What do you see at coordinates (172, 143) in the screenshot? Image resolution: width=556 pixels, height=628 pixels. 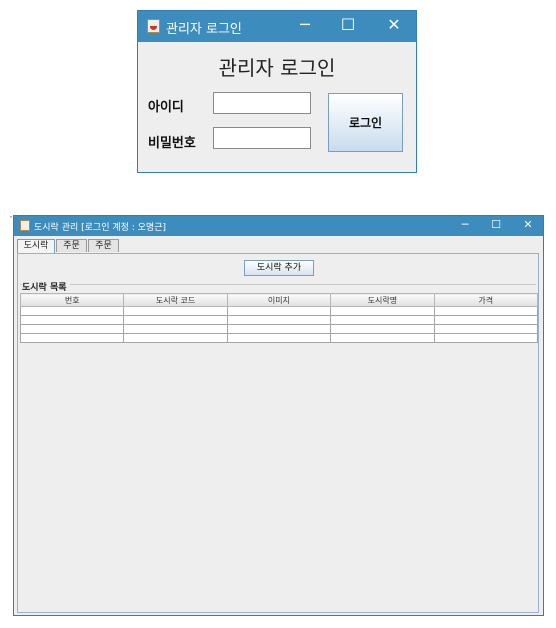 I see `password-label: 비밀번호` at bounding box center [172, 143].